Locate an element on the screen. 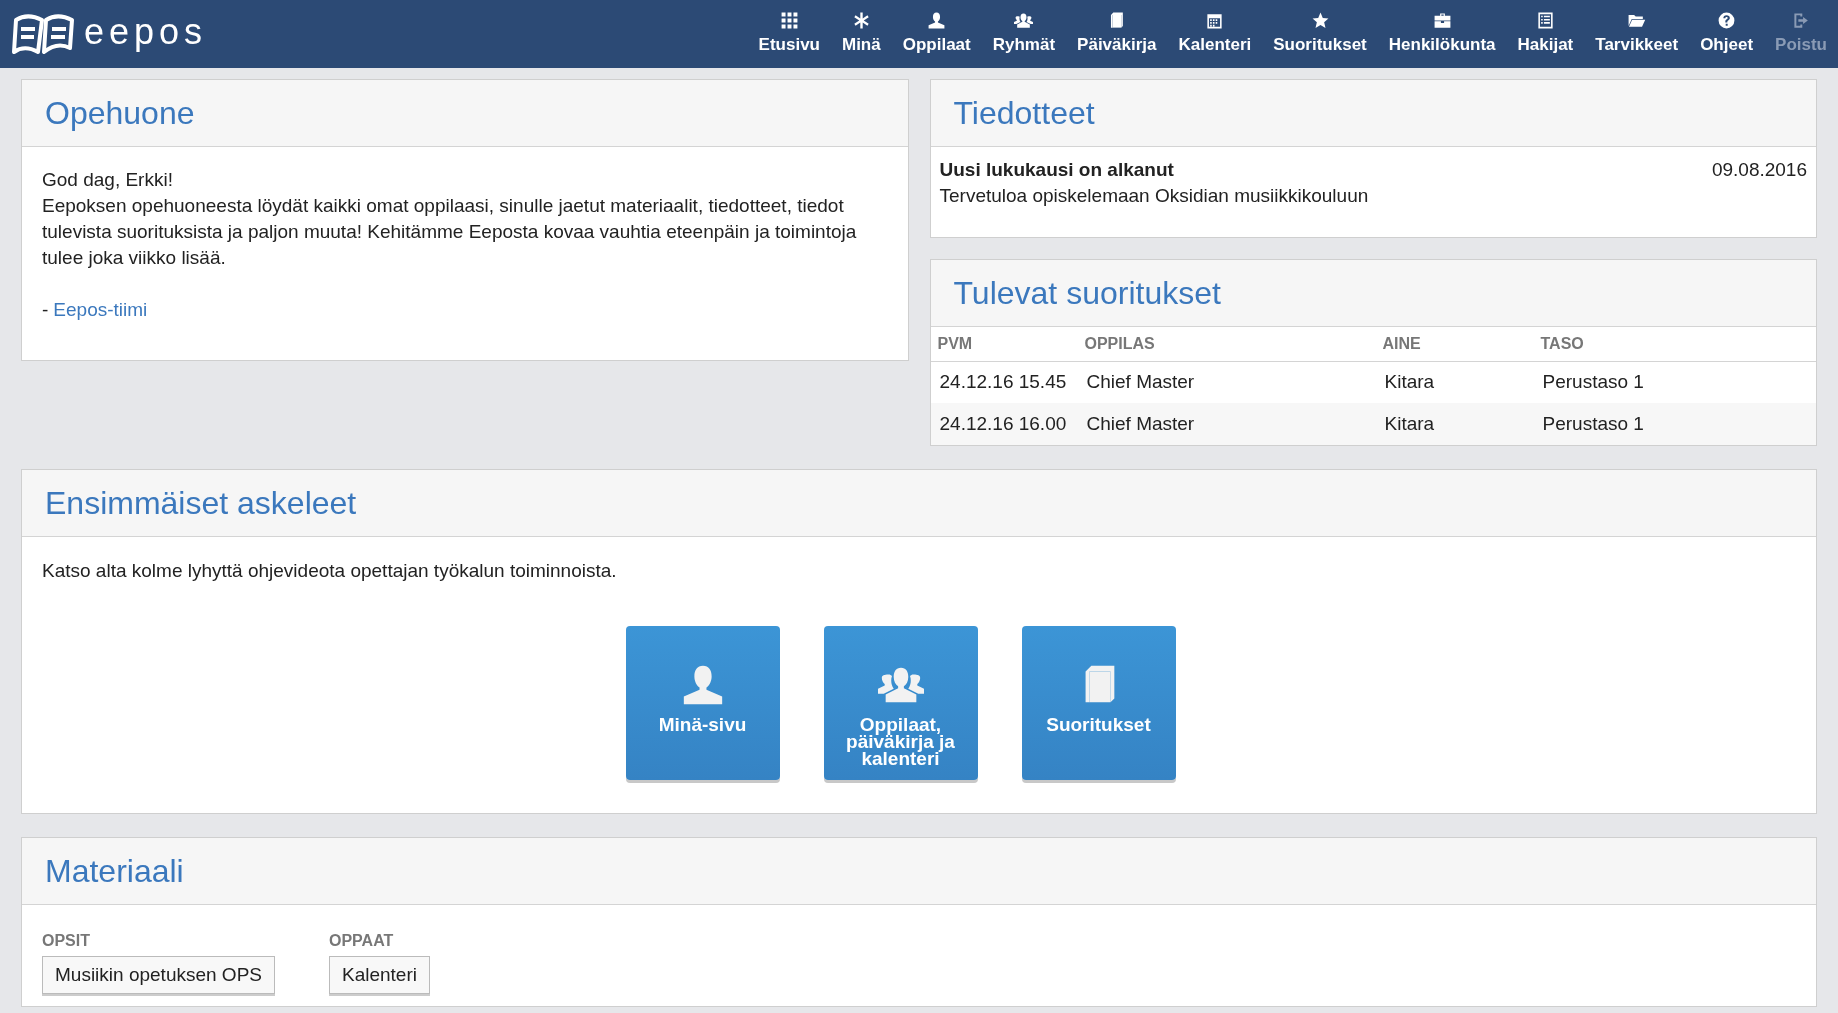 This screenshot has width=1838, height=1013. column-header: PVM is located at coordinates (1004, 344).